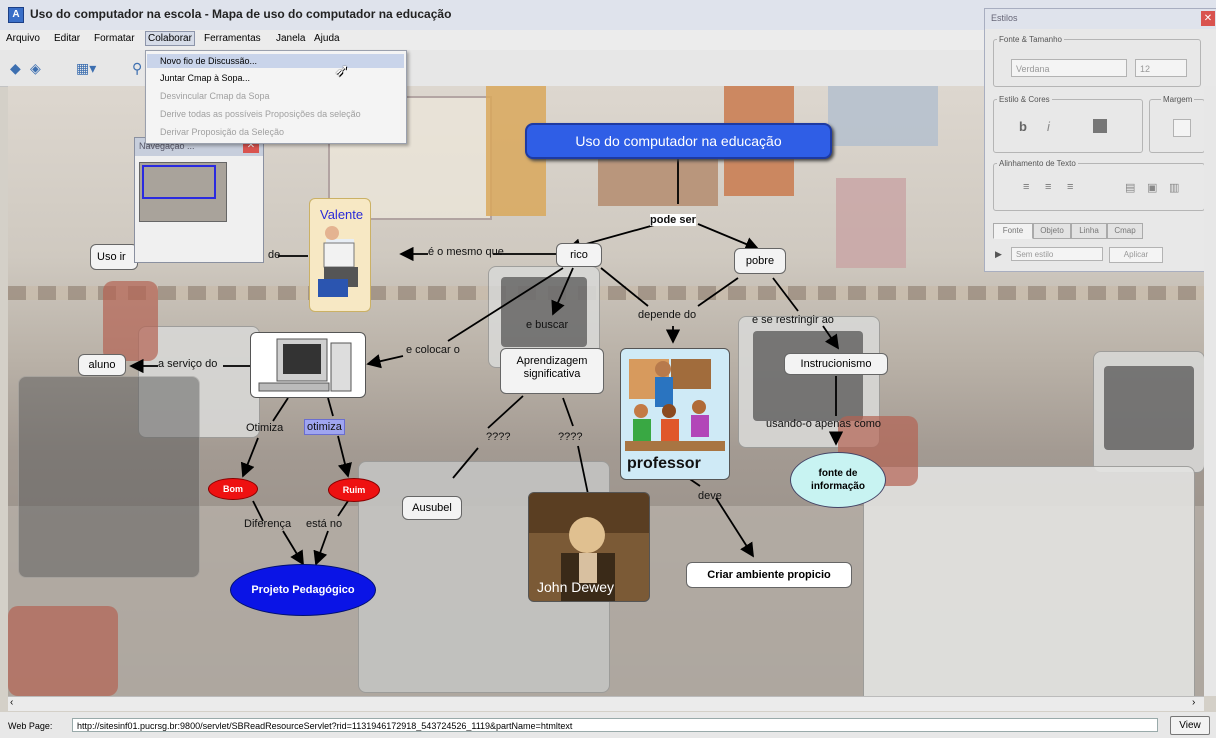 The width and height of the screenshot is (1216, 738). I want to click on concept-node-rico: rico, so click(579, 255).